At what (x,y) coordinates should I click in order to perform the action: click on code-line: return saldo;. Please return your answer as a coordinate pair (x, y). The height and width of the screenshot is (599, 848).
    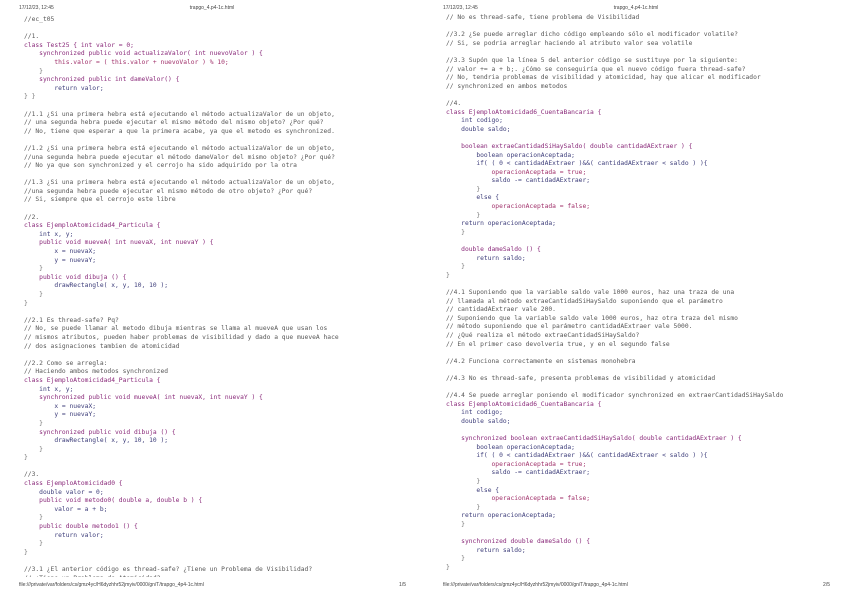
    Looking at the image, I should click on (486, 258).